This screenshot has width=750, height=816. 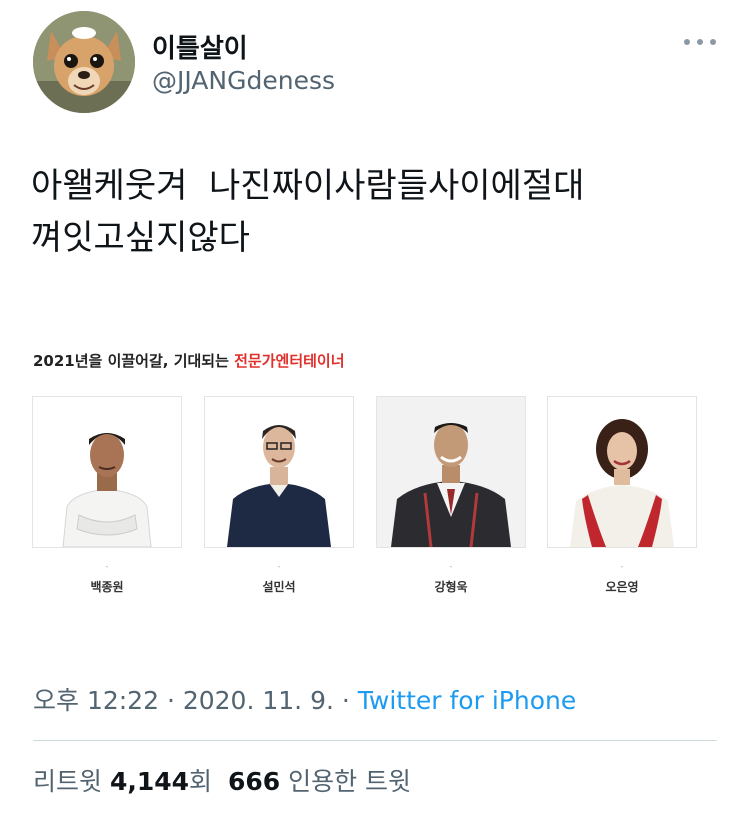 I want to click on lecturer-photo, so click(x=279, y=472).